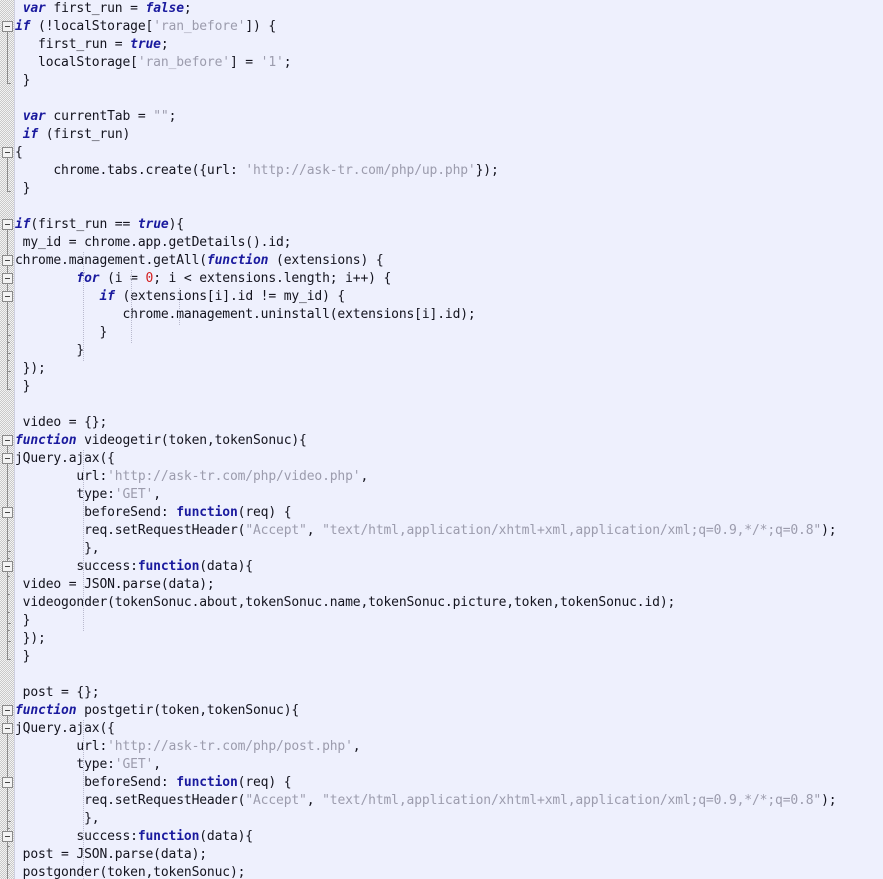 The image size is (883, 879). Describe the element at coordinates (103, 9) in the screenshot. I see `code-line: var first_run = false;` at that location.